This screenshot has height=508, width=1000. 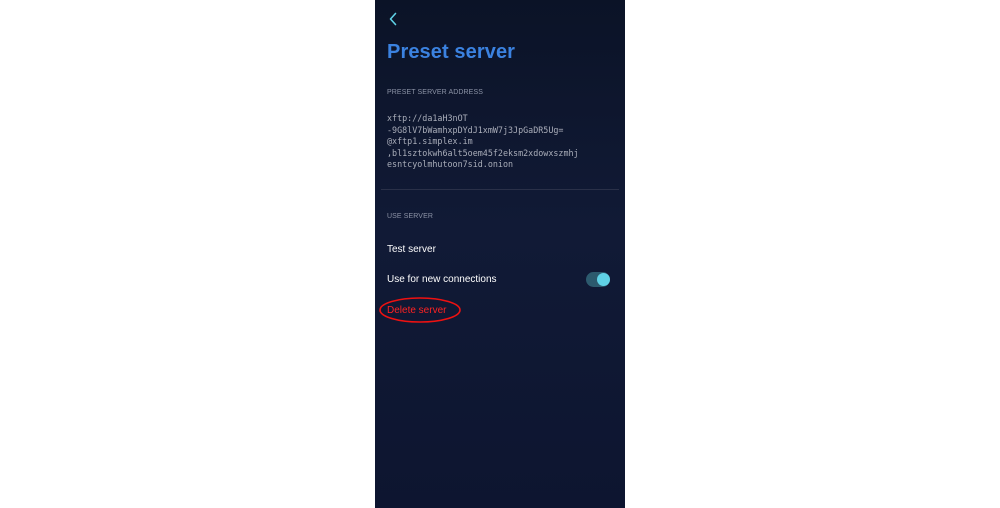 I want to click on back-button, so click(x=393, y=19).